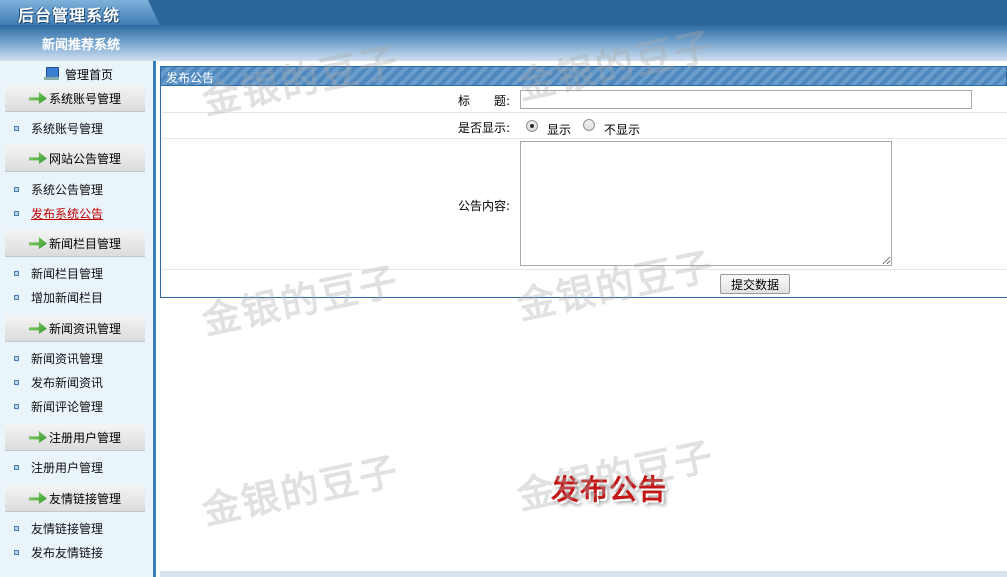  Describe the element at coordinates (69, 15) in the screenshot. I see `app-title: 后台管理系统` at that location.